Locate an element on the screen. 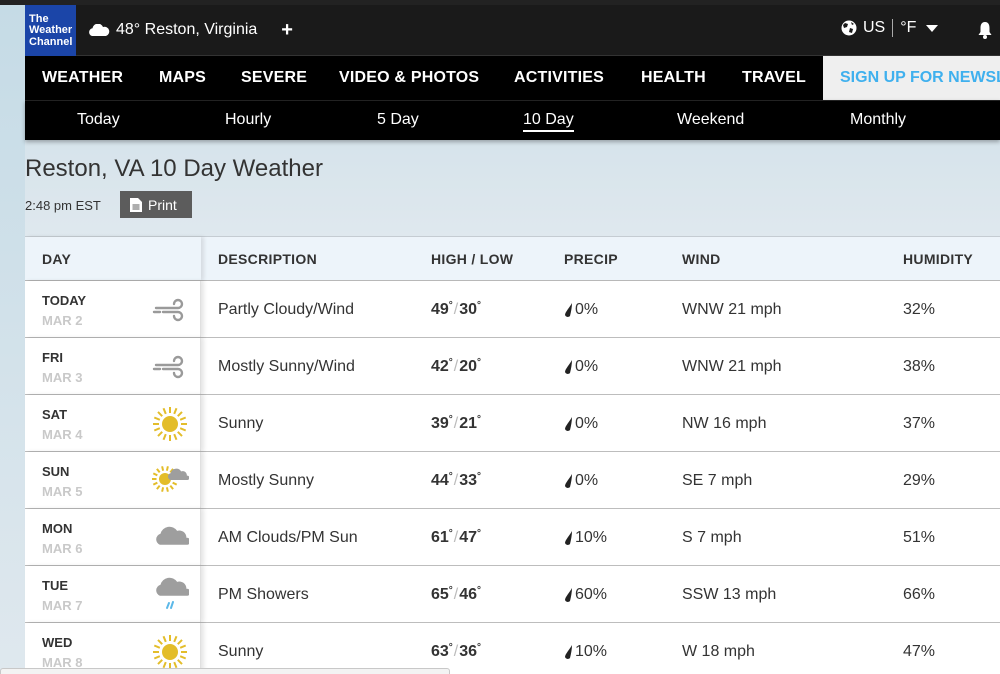 Image resolution: width=1000 pixels, height=674 pixels. tab-monthly: Monthly is located at coordinates (878, 120).